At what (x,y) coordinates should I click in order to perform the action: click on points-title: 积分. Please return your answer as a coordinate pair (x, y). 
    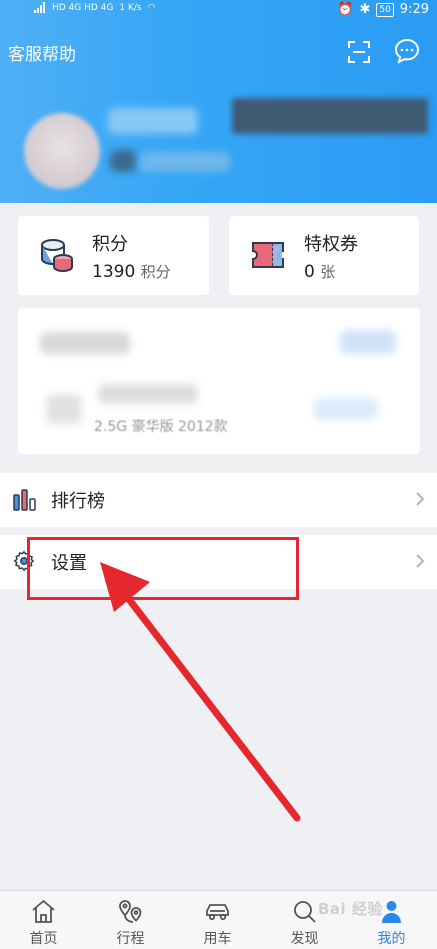
    Looking at the image, I should click on (110, 244).